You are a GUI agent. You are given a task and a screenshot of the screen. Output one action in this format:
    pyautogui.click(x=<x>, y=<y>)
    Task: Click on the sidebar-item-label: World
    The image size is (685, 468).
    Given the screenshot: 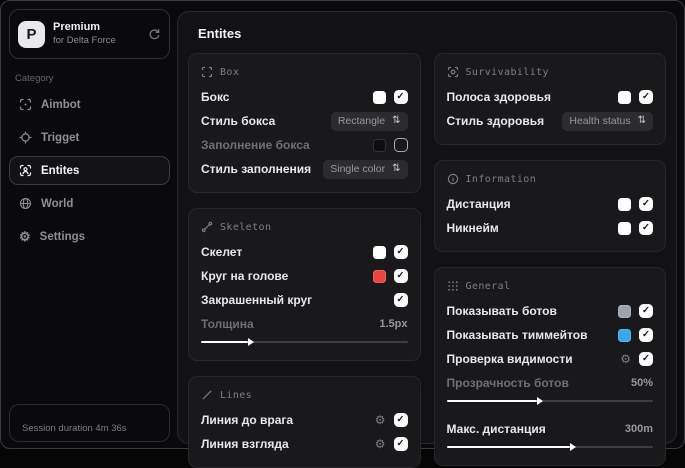 What is the action you would take?
    pyautogui.click(x=57, y=203)
    